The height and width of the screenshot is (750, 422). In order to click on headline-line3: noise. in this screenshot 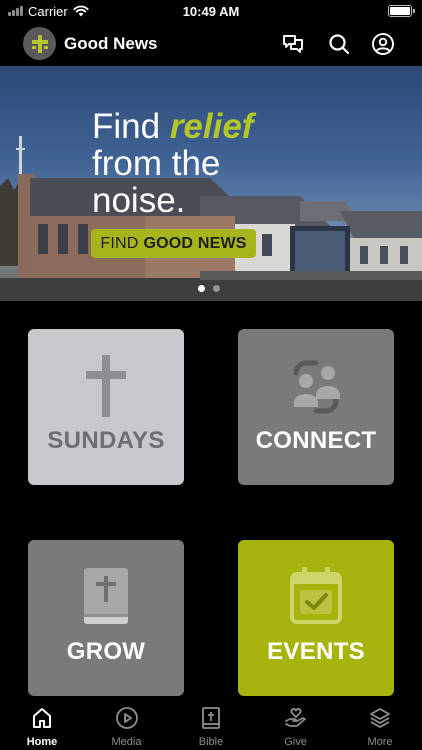, I will do `click(139, 200)`.